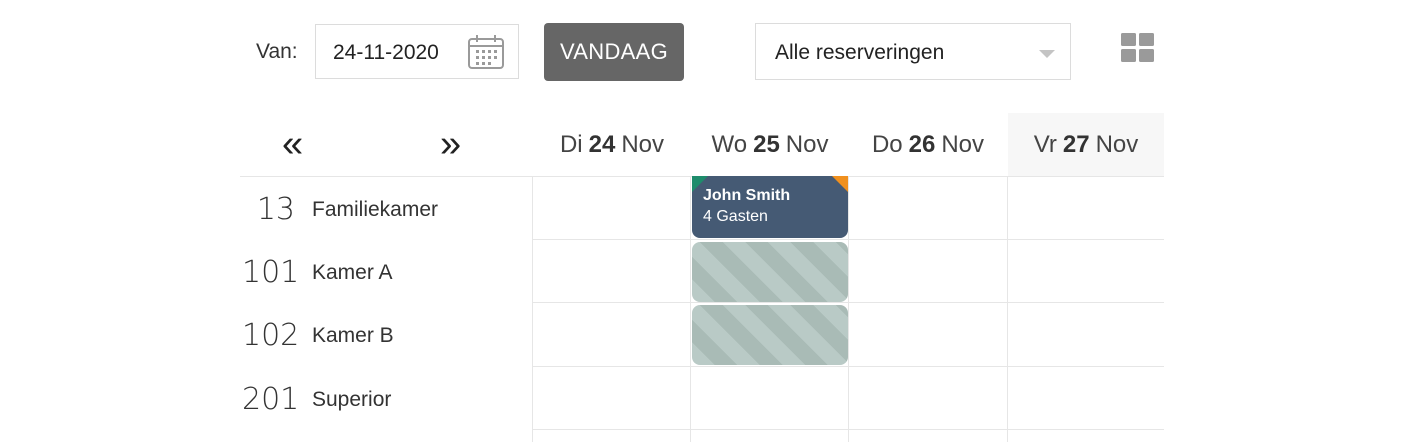 The width and height of the screenshot is (1406, 442). What do you see at coordinates (1045, 144) in the screenshot?
I see `day-weekday: Vr` at bounding box center [1045, 144].